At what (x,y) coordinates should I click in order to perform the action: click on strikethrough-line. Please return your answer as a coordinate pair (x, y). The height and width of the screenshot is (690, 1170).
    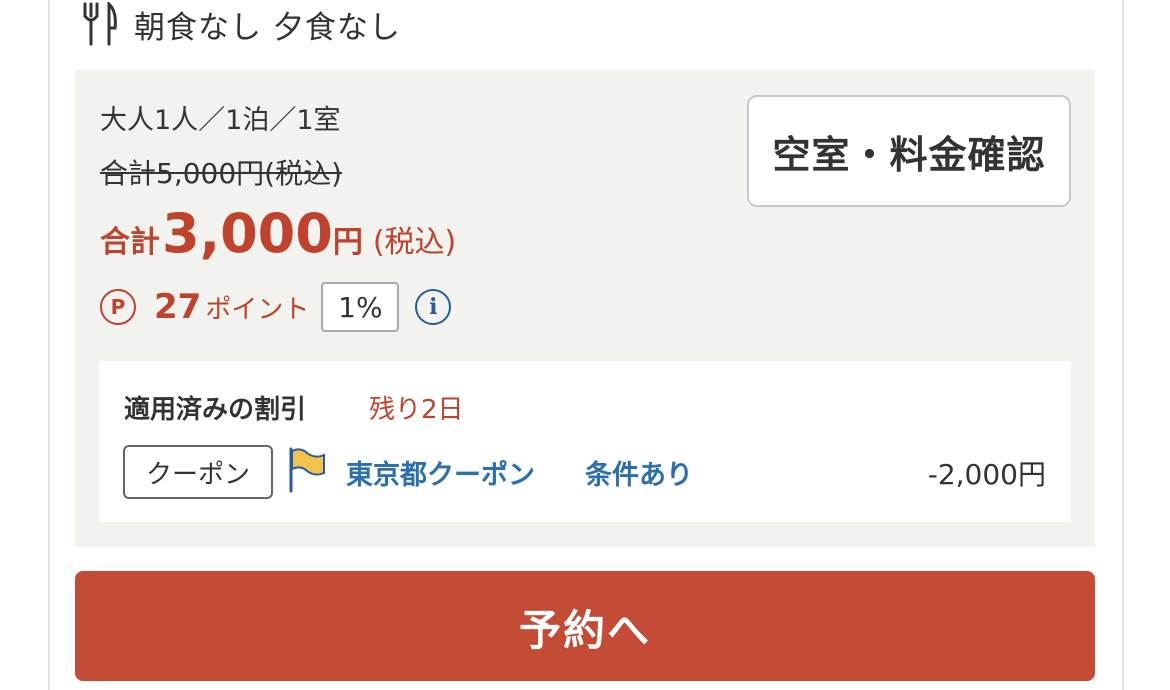
    Looking at the image, I should click on (221, 173).